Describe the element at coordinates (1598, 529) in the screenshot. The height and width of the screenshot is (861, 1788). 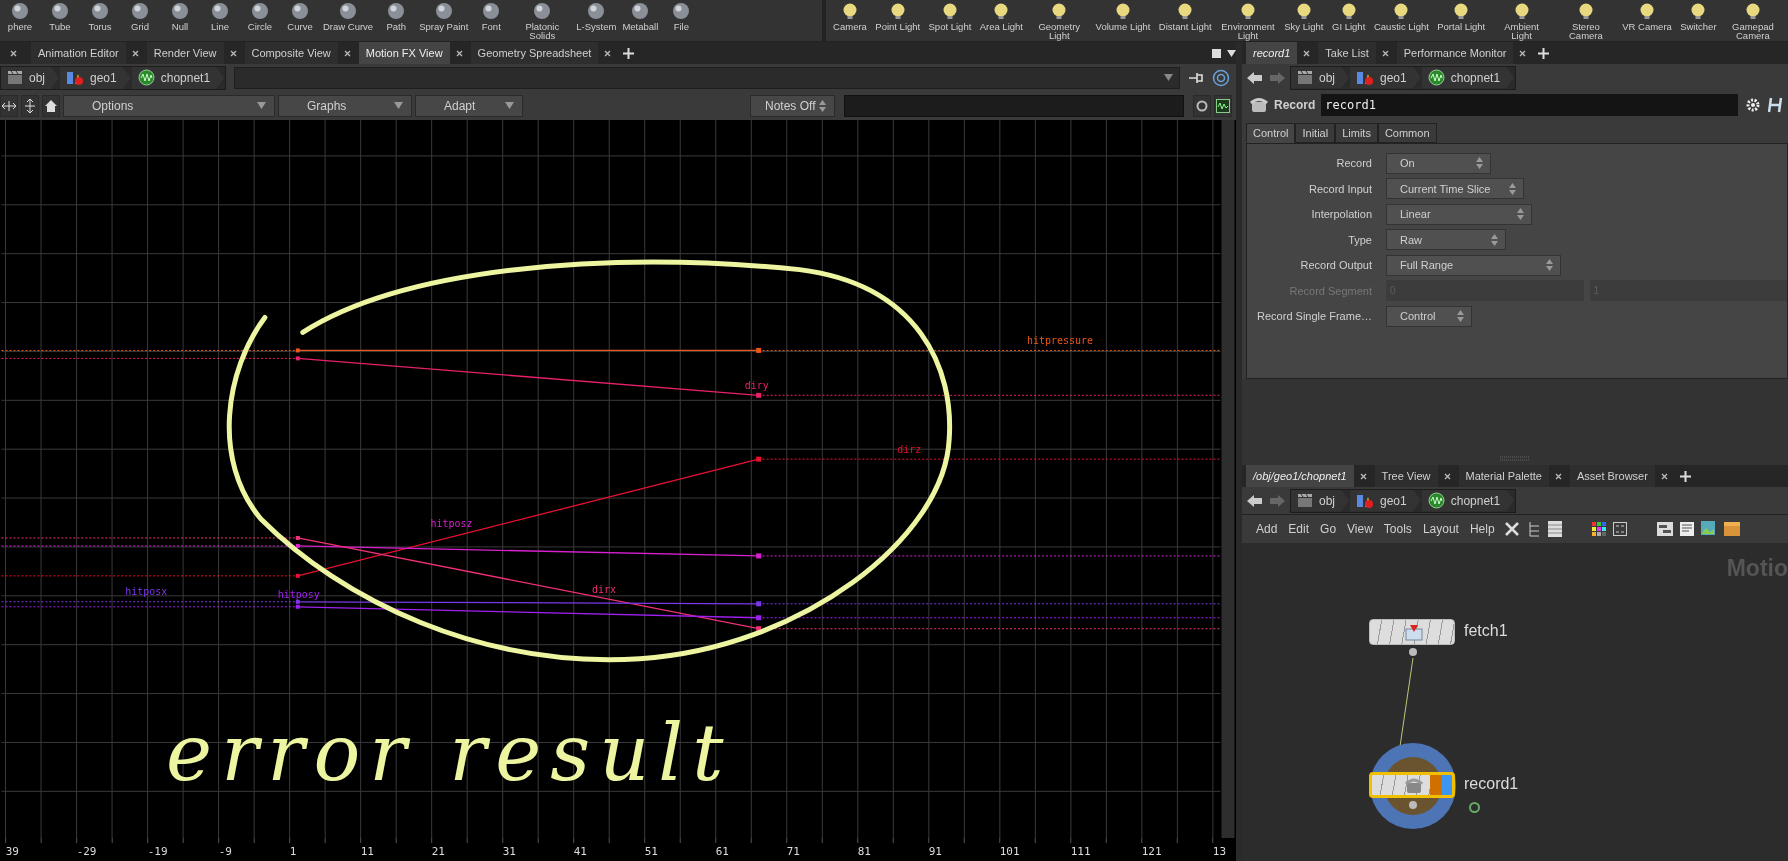
I see `color-grid-icon` at that location.